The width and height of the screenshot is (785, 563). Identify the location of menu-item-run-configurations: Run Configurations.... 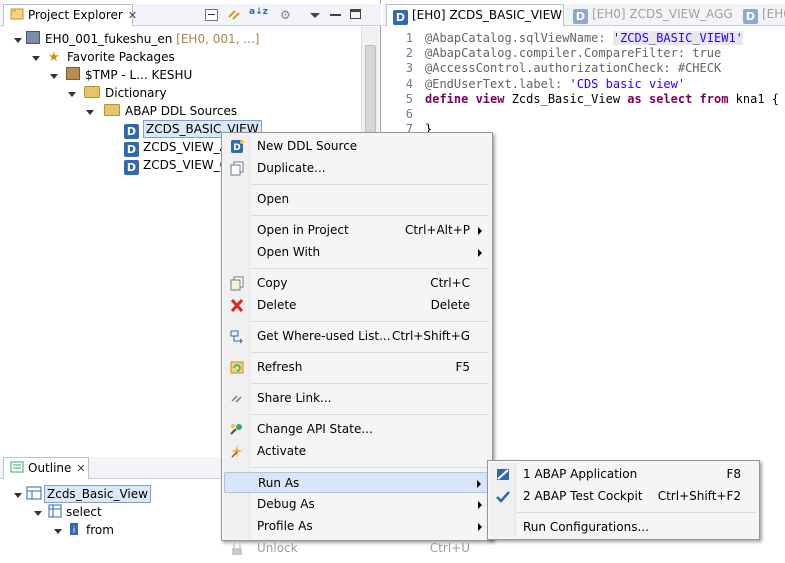
(623, 527).